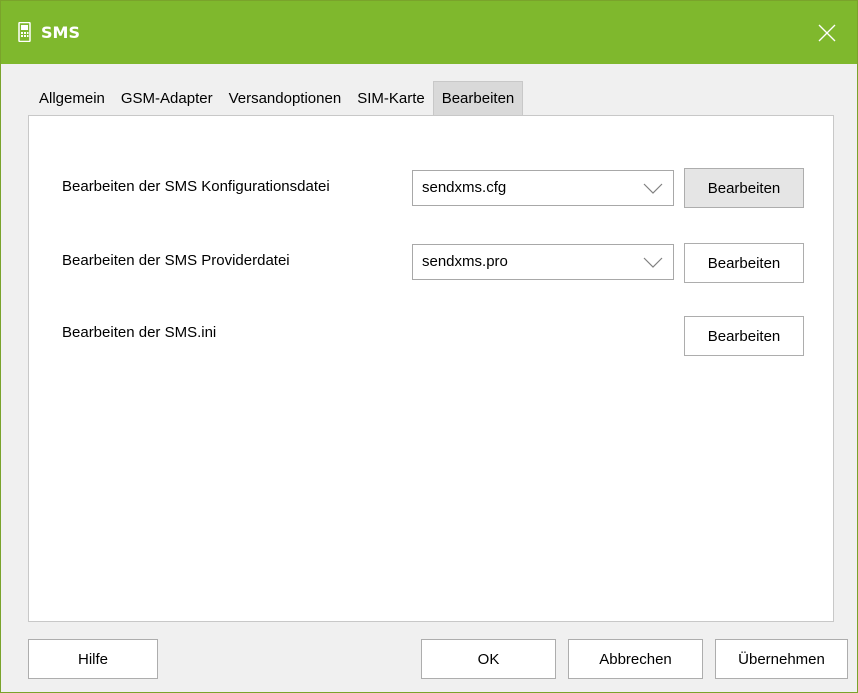  Describe the element at coordinates (60, 32) in the screenshot. I see `window-title: SMS` at that location.